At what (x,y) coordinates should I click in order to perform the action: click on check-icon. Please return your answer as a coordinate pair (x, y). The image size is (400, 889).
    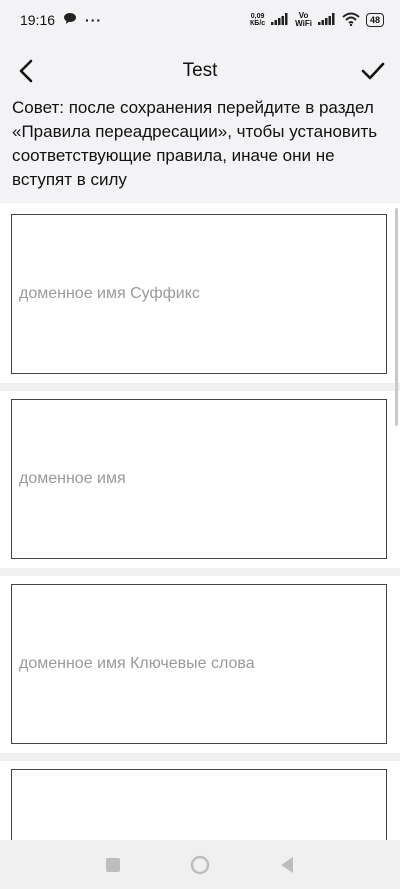
    Looking at the image, I should click on (373, 71).